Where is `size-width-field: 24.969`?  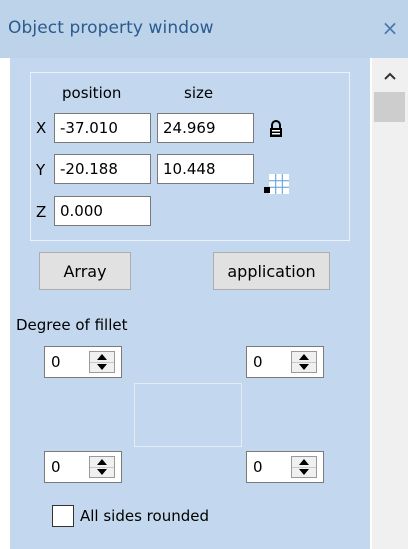 size-width-field: 24.969 is located at coordinates (205, 128).